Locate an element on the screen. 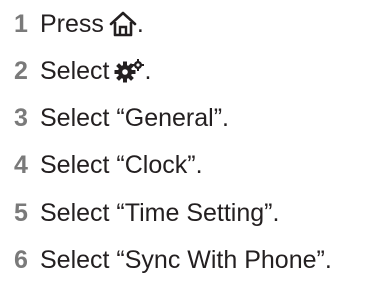 The height and width of the screenshot is (284, 388). step-number: 5 is located at coordinates (21, 213).